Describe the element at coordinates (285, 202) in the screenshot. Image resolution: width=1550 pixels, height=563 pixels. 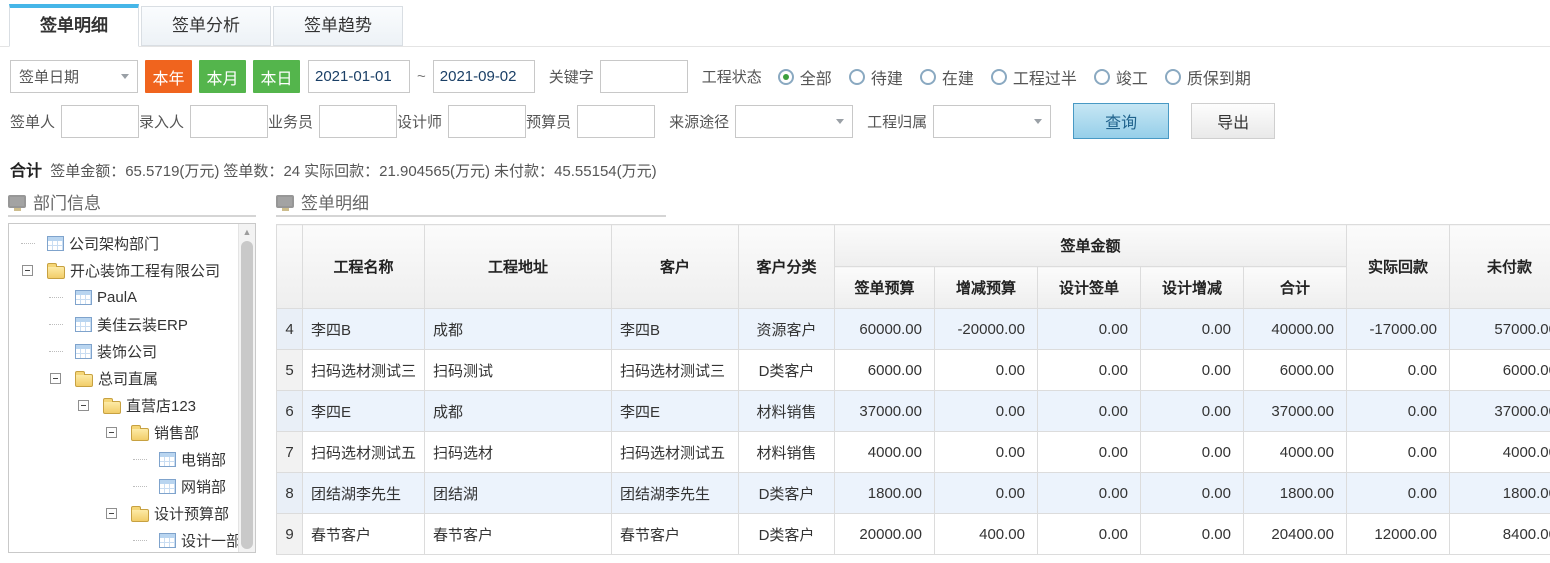
I see `monitor-icon` at that location.